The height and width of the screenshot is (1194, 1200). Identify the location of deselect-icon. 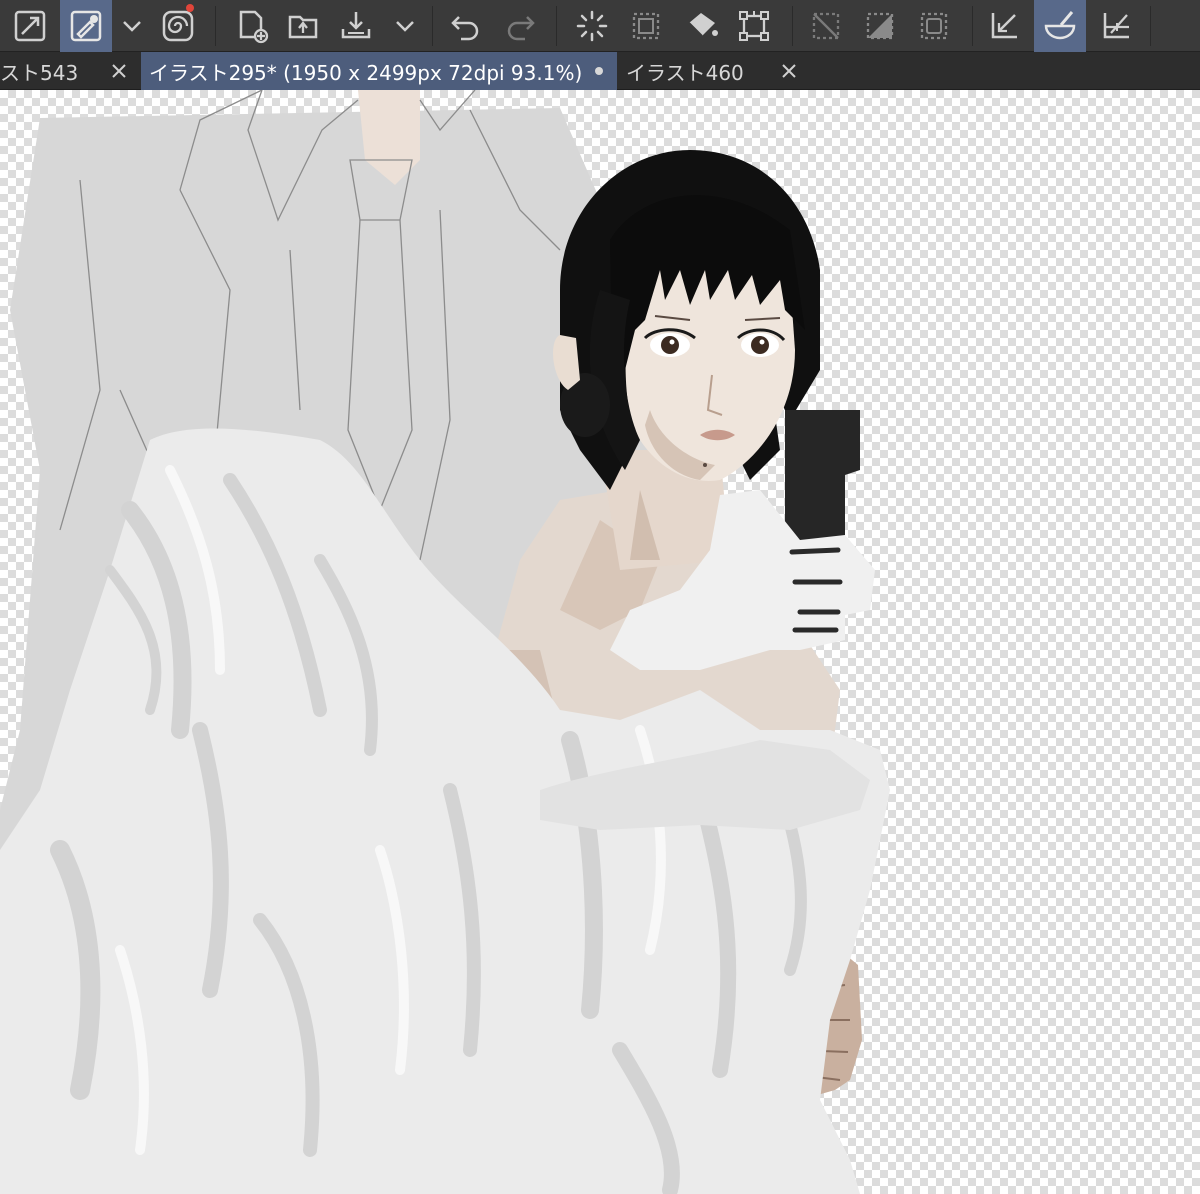
(826, 26).